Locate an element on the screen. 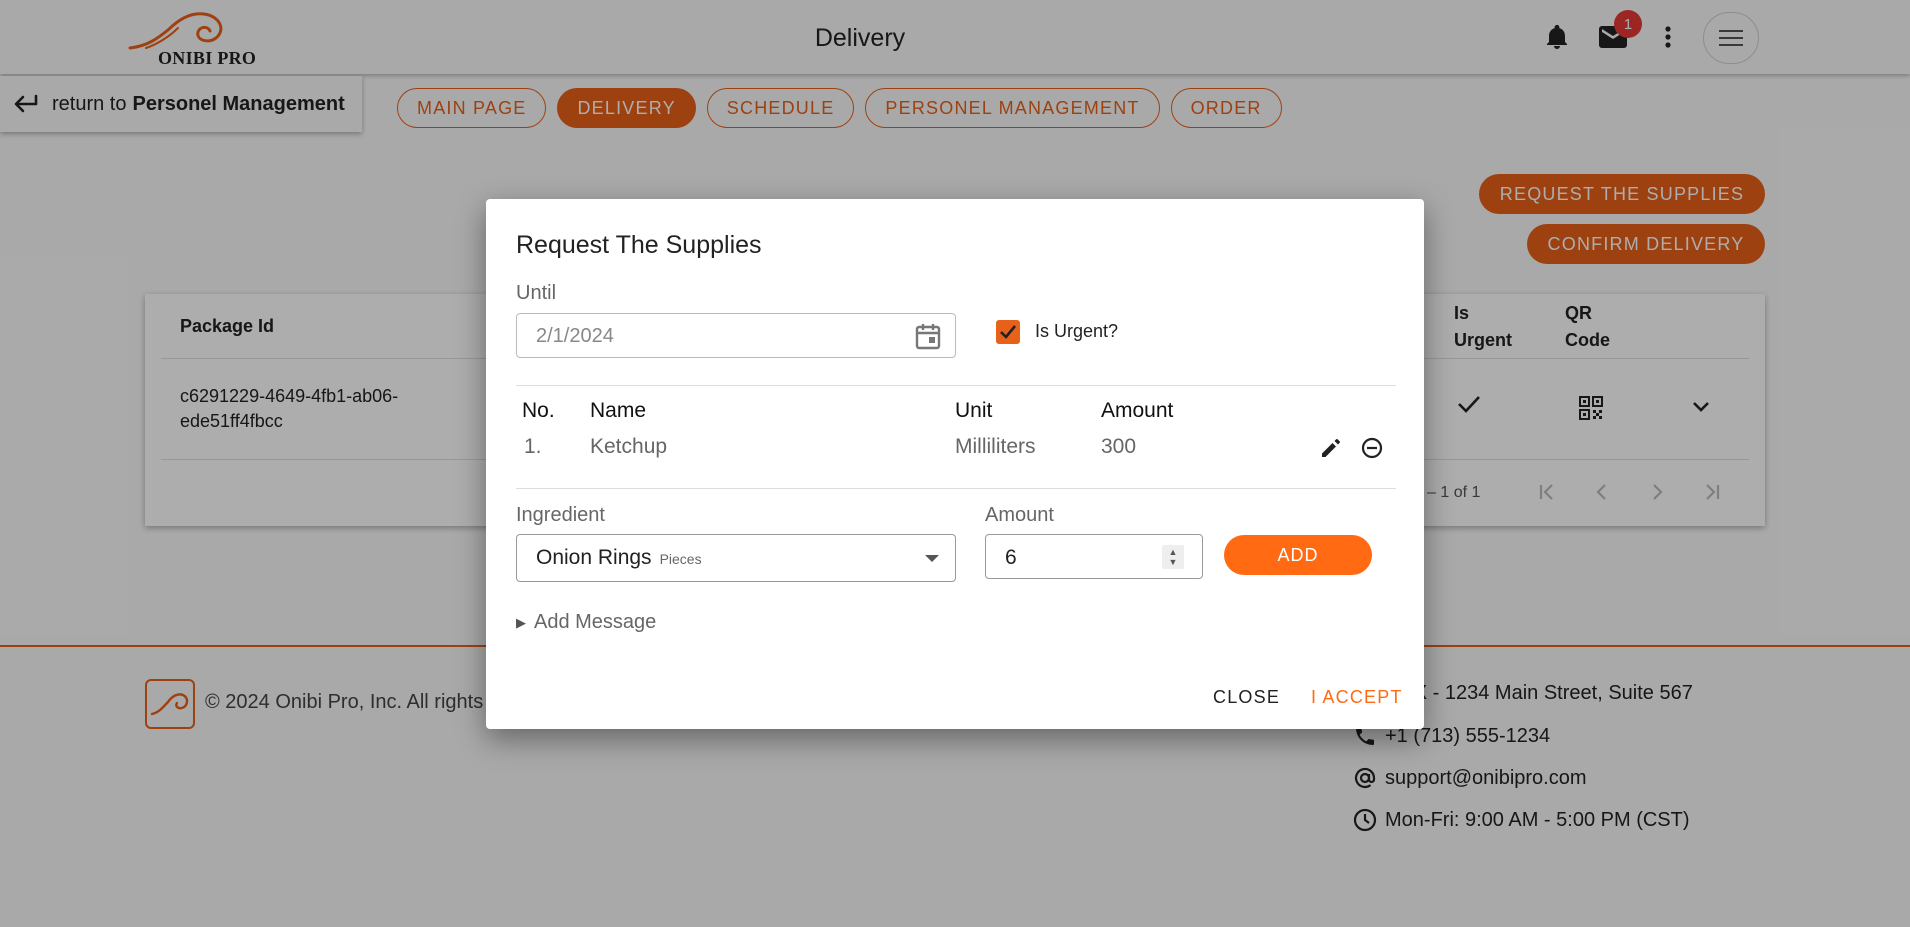 The image size is (1910, 927). amount-value: 6 is located at coordinates (1011, 557).